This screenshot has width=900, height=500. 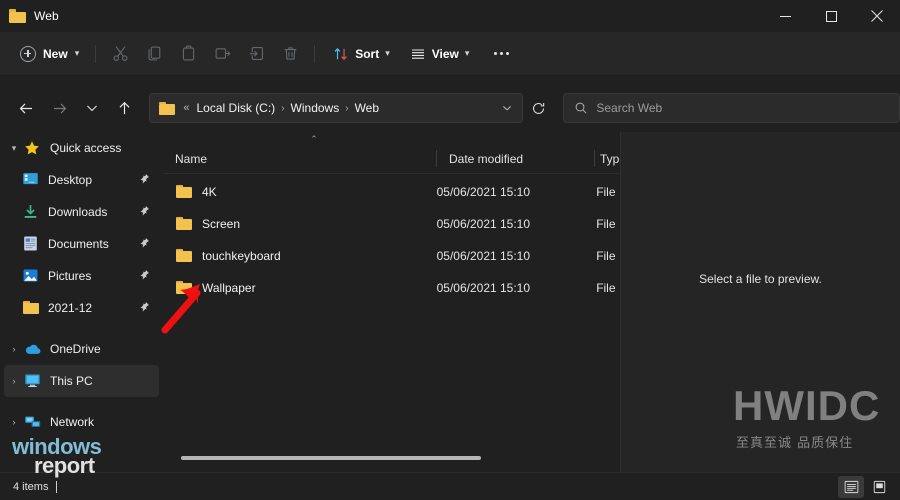 I want to click on sidebar-item-network: › Network, so click(x=81, y=422).